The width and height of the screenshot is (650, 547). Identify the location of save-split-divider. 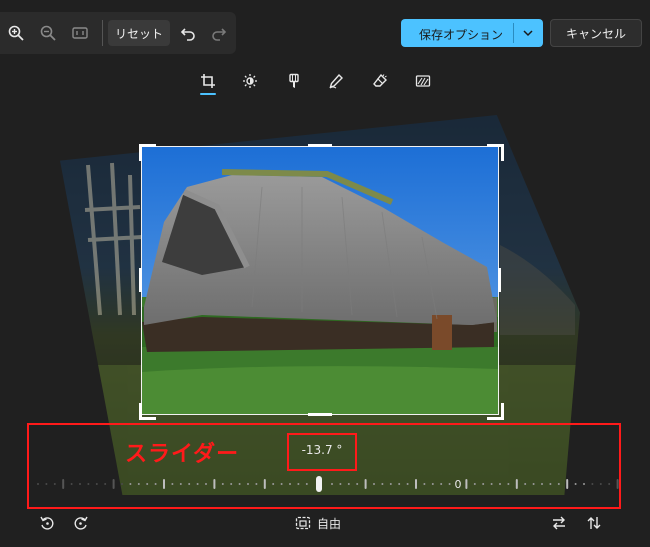
(513, 33).